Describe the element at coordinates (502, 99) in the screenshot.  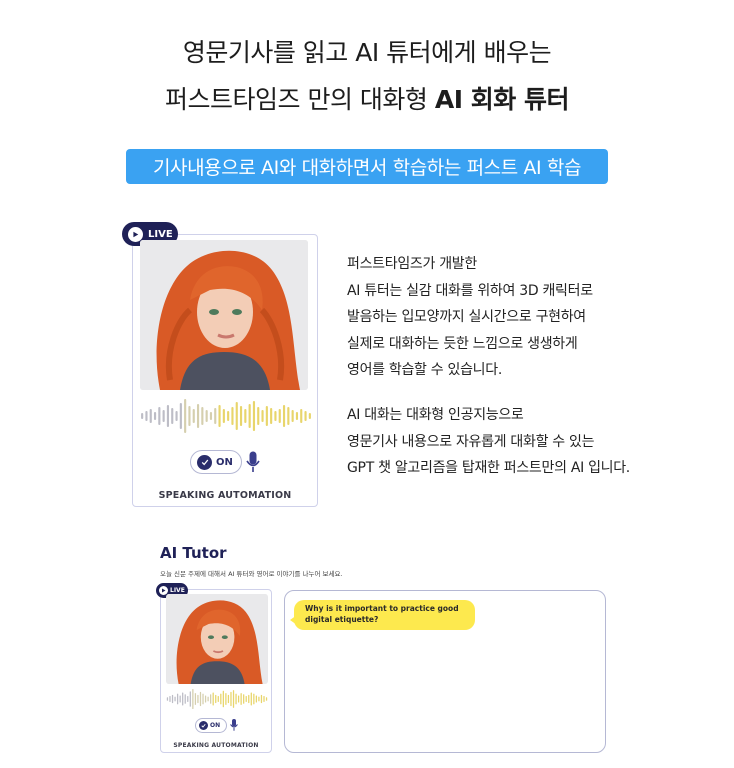
I see `headline-line-2-bold: AI 회화 튜터` at that location.